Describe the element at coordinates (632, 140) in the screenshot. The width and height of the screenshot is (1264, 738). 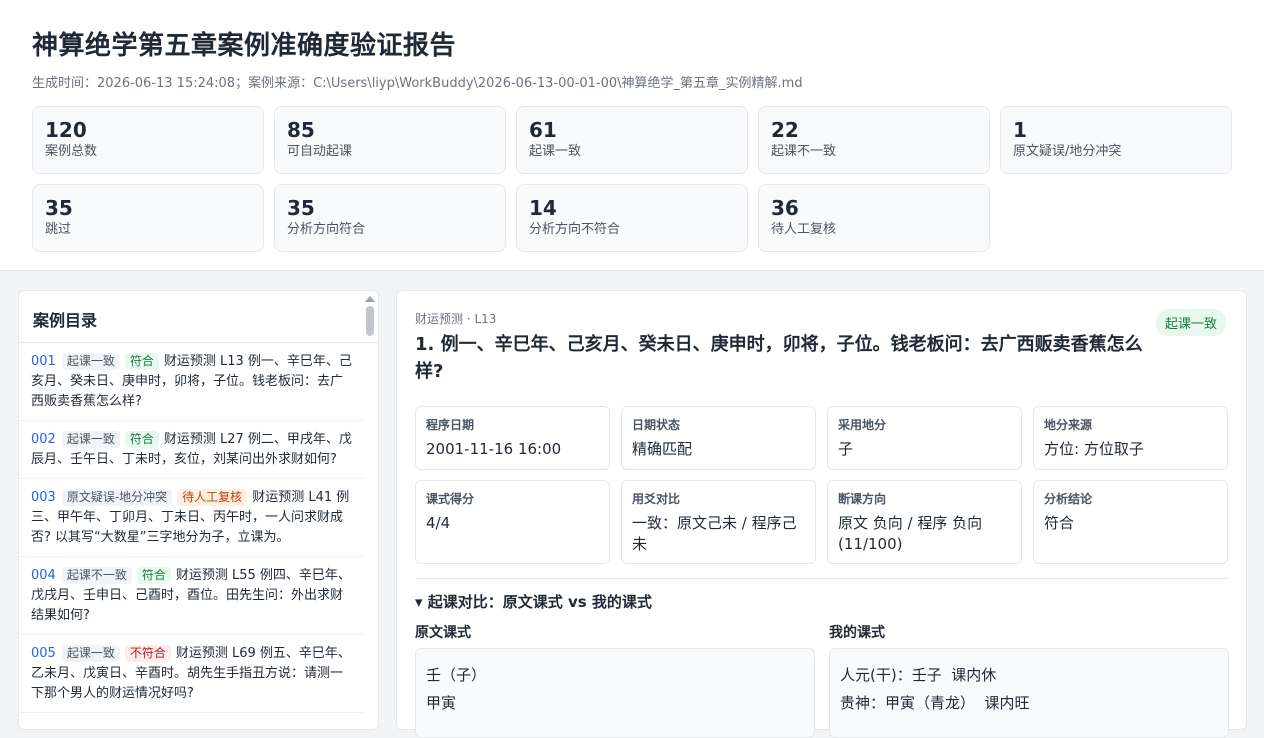
I see `stat-card-consistent: 61 起课一致` at that location.